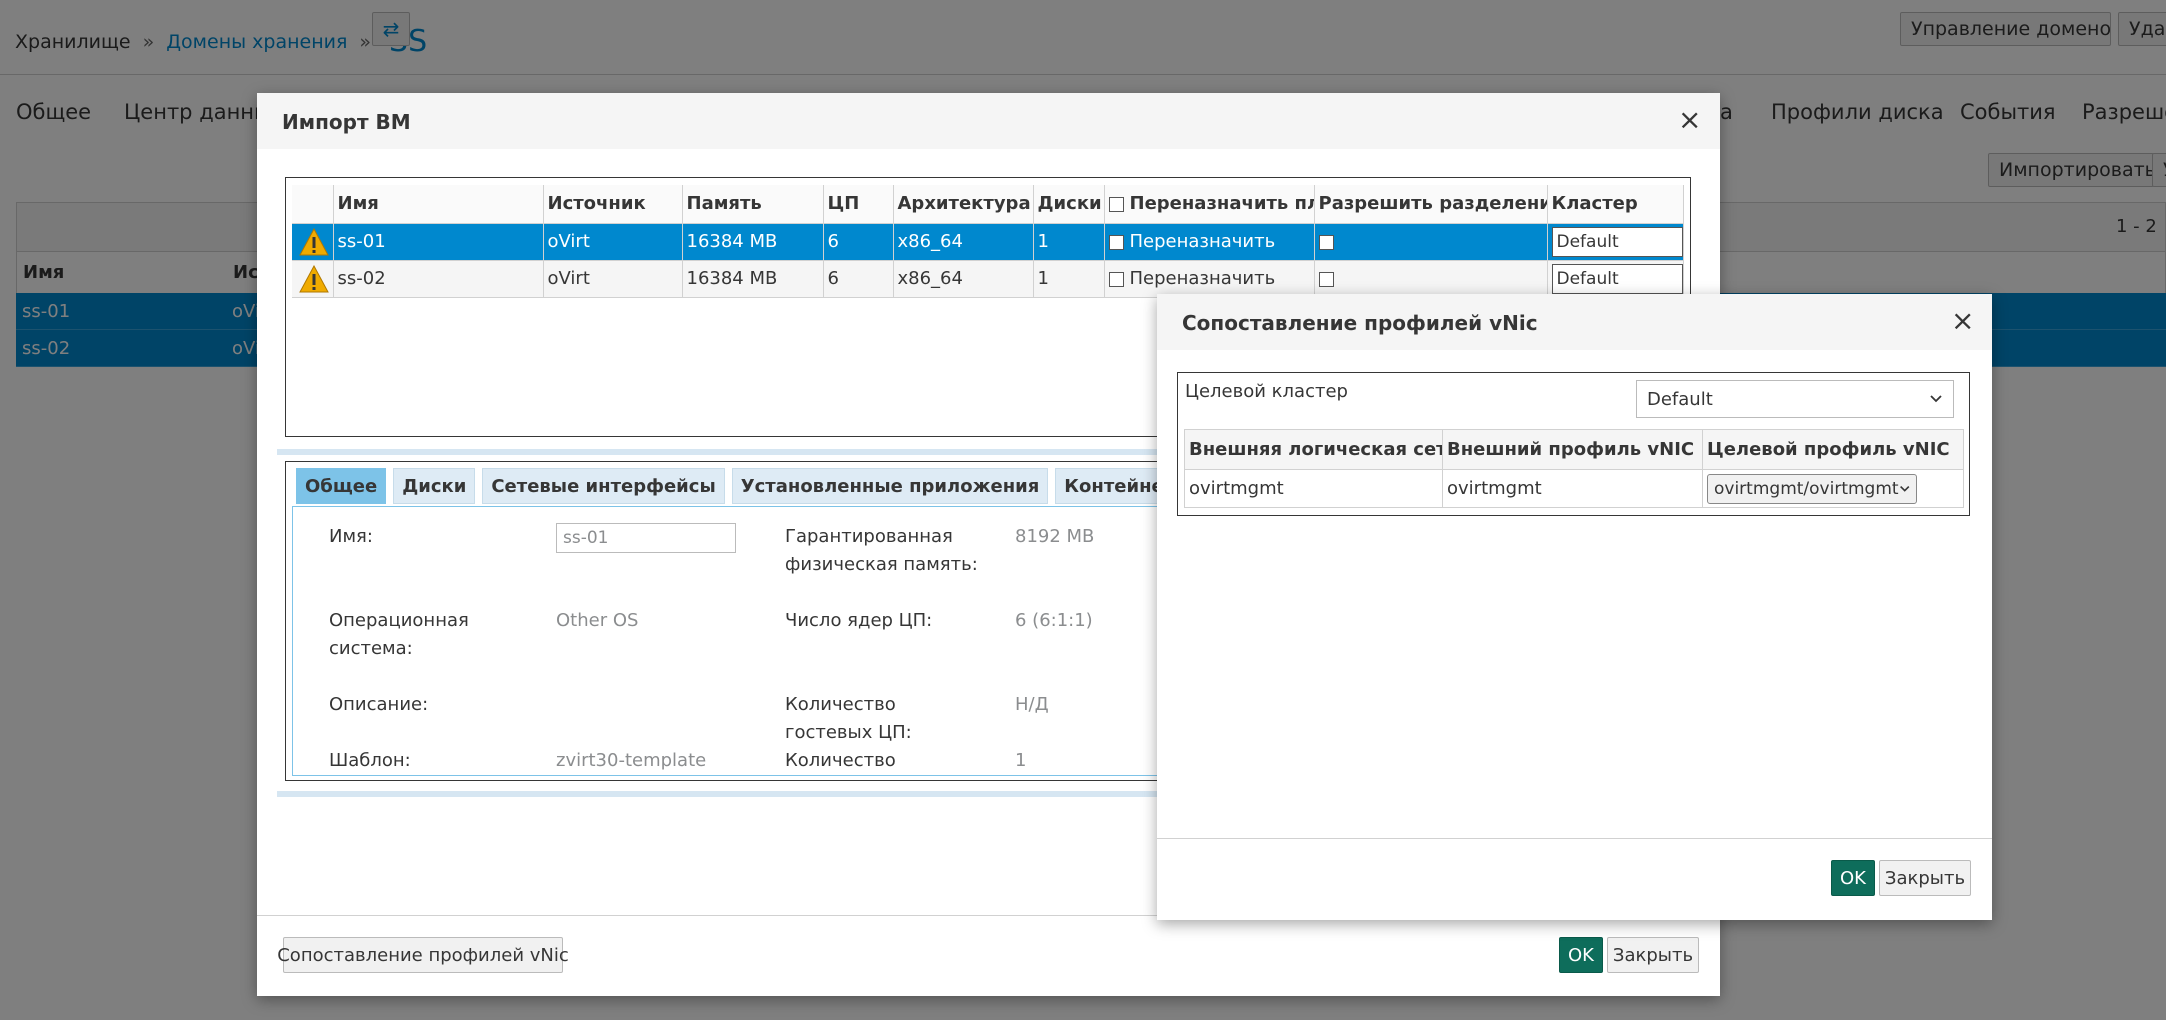 Image resolution: width=2166 pixels, height=1020 pixels. What do you see at coordinates (438, 279) in the screenshot?
I see `vm-name: ss-02` at bounding box center [438, 279].